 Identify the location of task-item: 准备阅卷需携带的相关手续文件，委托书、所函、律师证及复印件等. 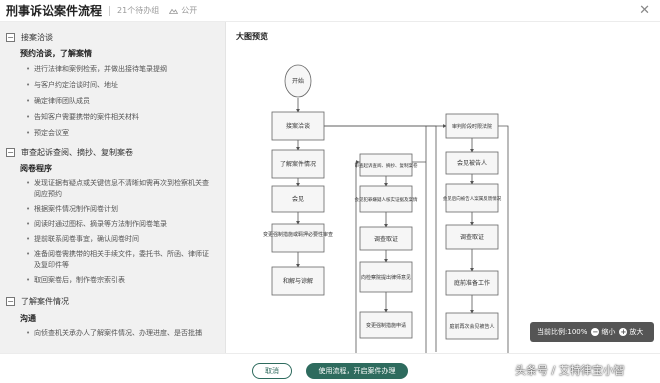
(105, 260).